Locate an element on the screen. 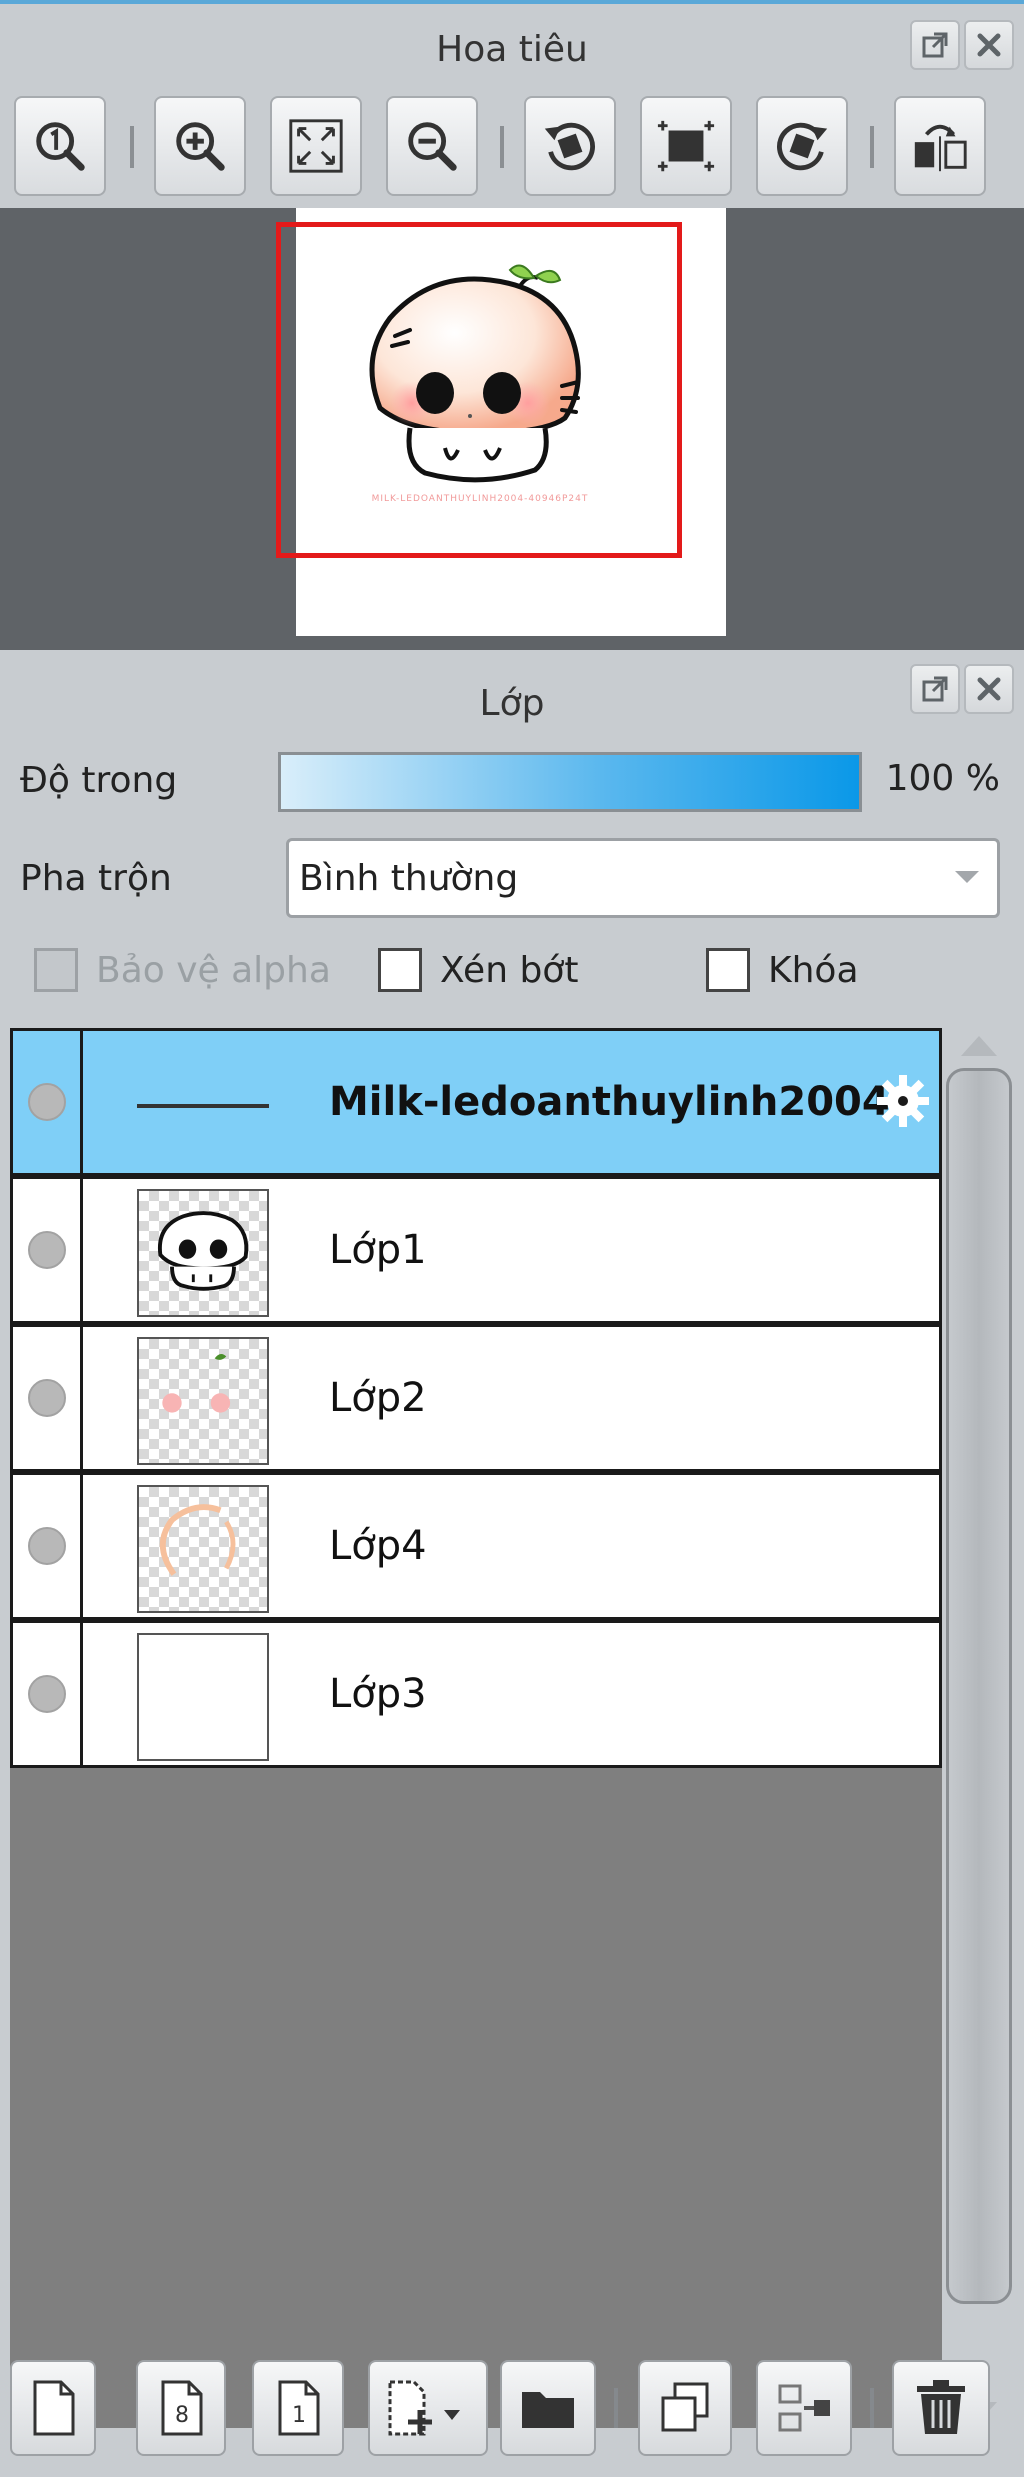 This screenshot has height=2477, width=1024. blend-mode-value: Bình thường is located at coordinates (409, 878).